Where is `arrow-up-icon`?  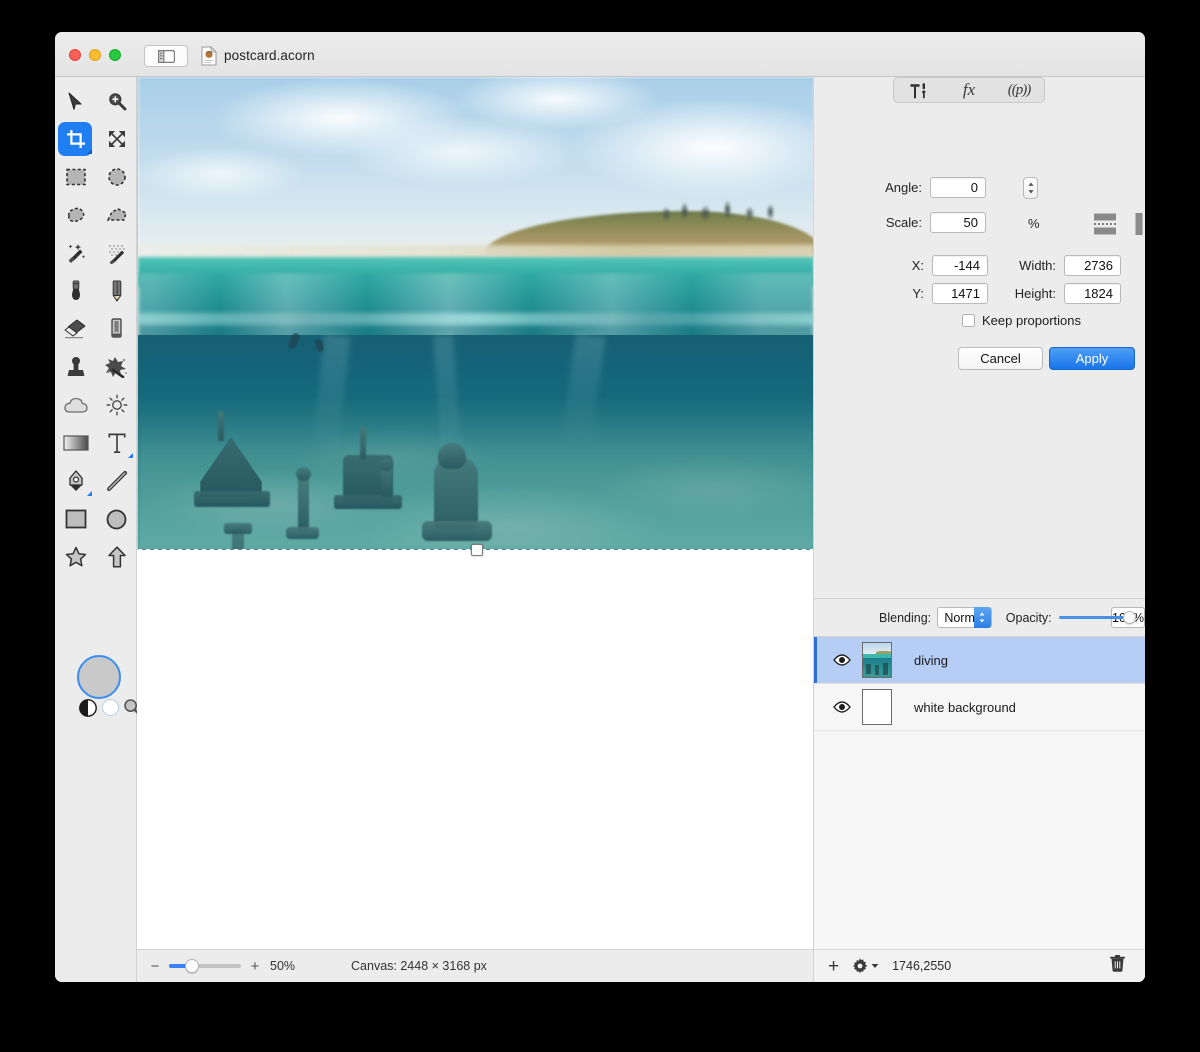
arrow-up-icon is located at coordinates (116, 557).